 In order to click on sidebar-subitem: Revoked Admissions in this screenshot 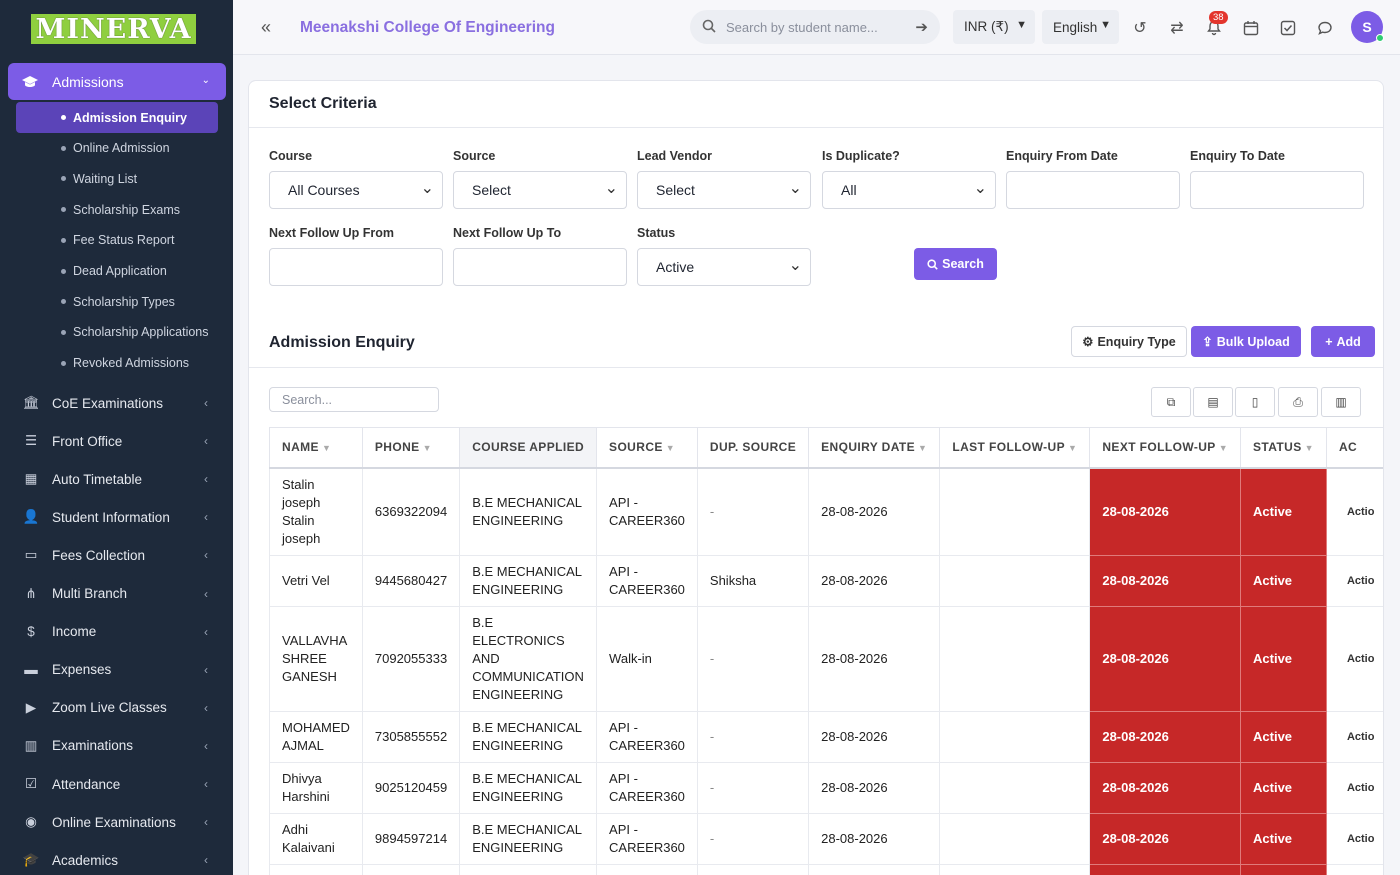, I will do `click(117, 363)`.